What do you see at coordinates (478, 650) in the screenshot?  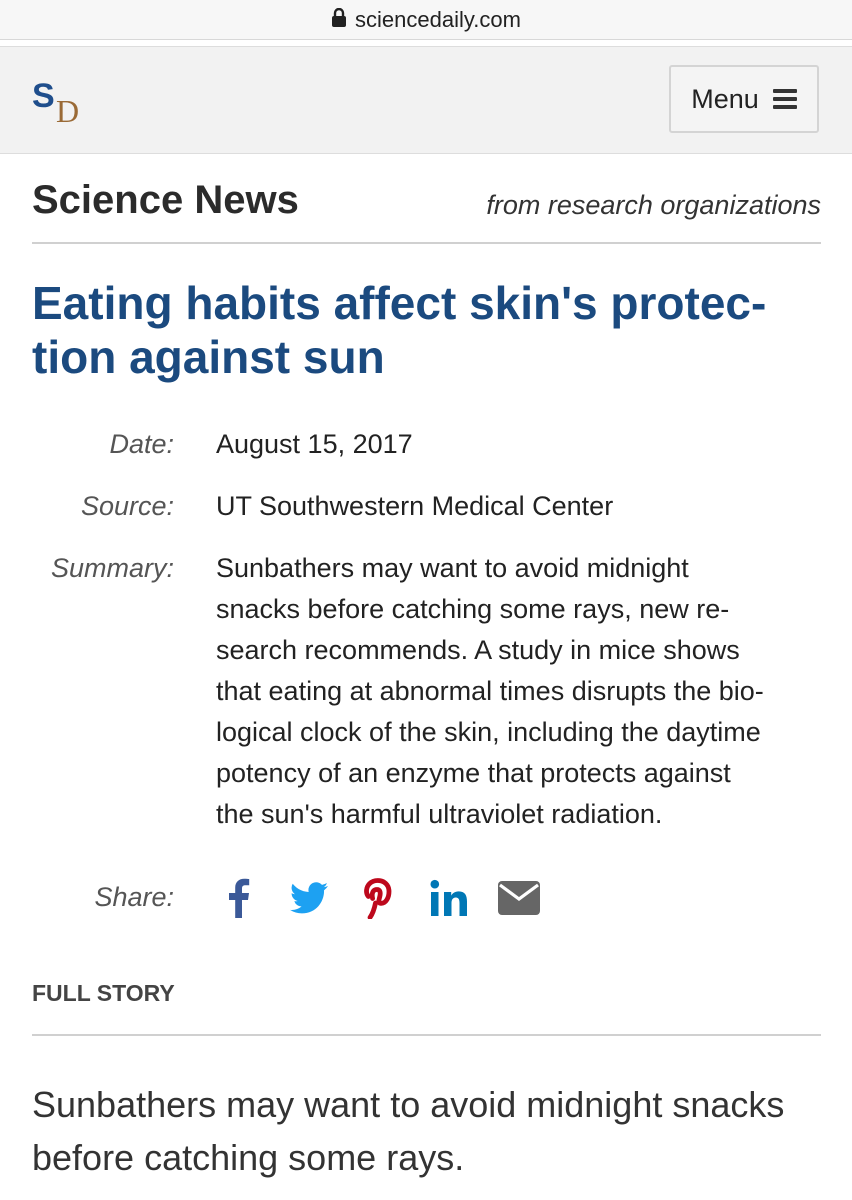 I see `summary-line: search recommends. A study in mice shows` at bounding box center [478, 650].